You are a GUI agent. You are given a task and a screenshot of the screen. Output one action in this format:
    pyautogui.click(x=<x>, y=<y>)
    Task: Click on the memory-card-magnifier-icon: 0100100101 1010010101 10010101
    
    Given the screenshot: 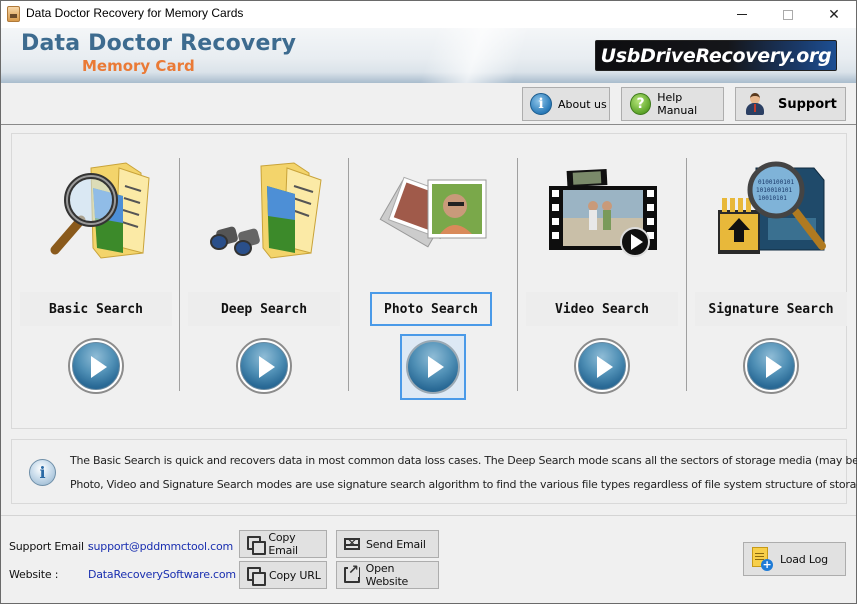 What is the action you would take?
    pyautogui.click(x=772, y=207)
    